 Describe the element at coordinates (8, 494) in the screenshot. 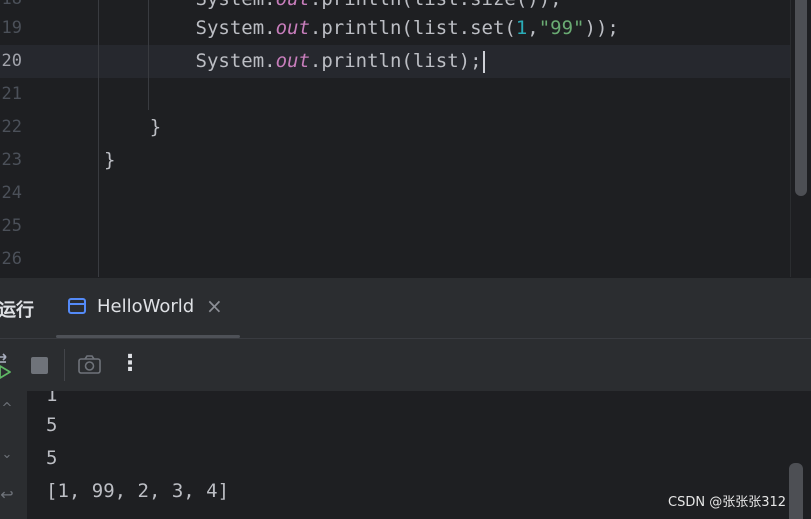

I see `soft-wrap-icon: ↩` at that location.